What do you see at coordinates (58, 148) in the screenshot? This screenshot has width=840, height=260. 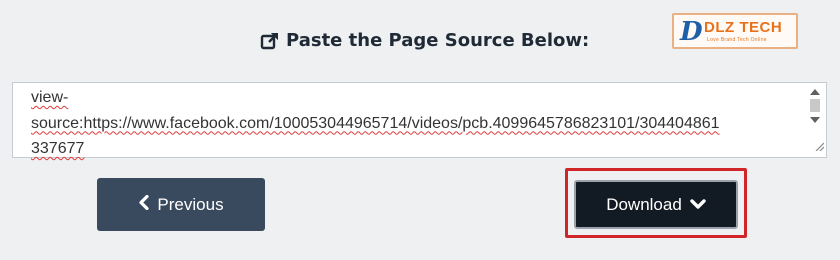 I see `source-line: 337677` at bounding box center [58, 148].